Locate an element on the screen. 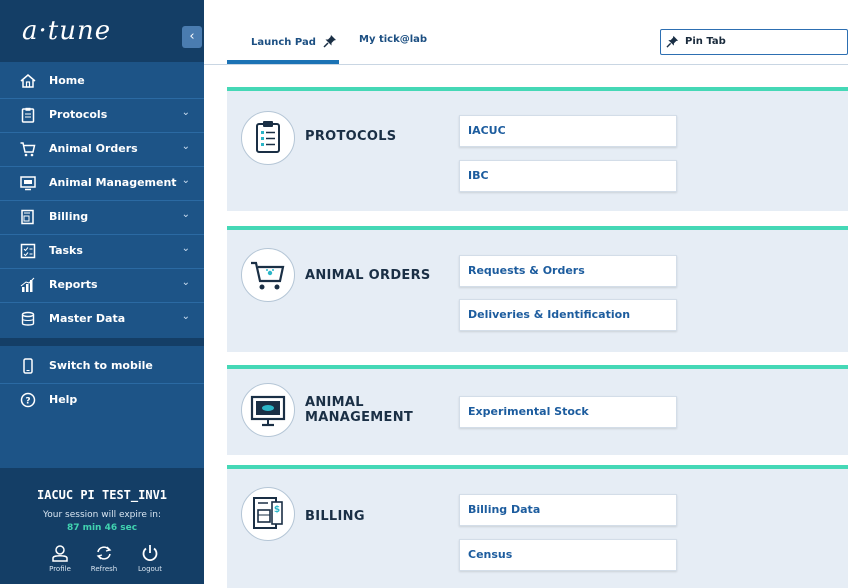 The width and height of the screenshot is (848, 588). sidebar-spacer is located at coordinates (102, 449).